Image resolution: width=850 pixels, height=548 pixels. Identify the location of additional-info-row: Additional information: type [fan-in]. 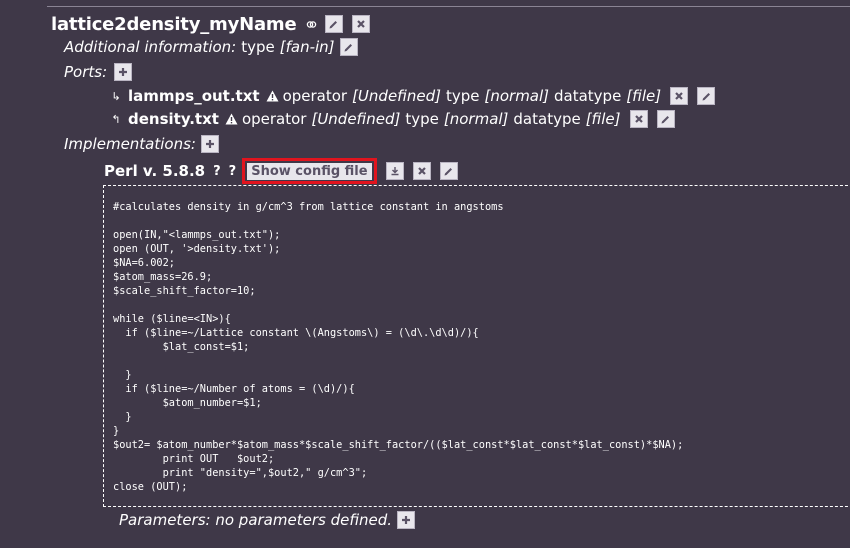
(211, 47).